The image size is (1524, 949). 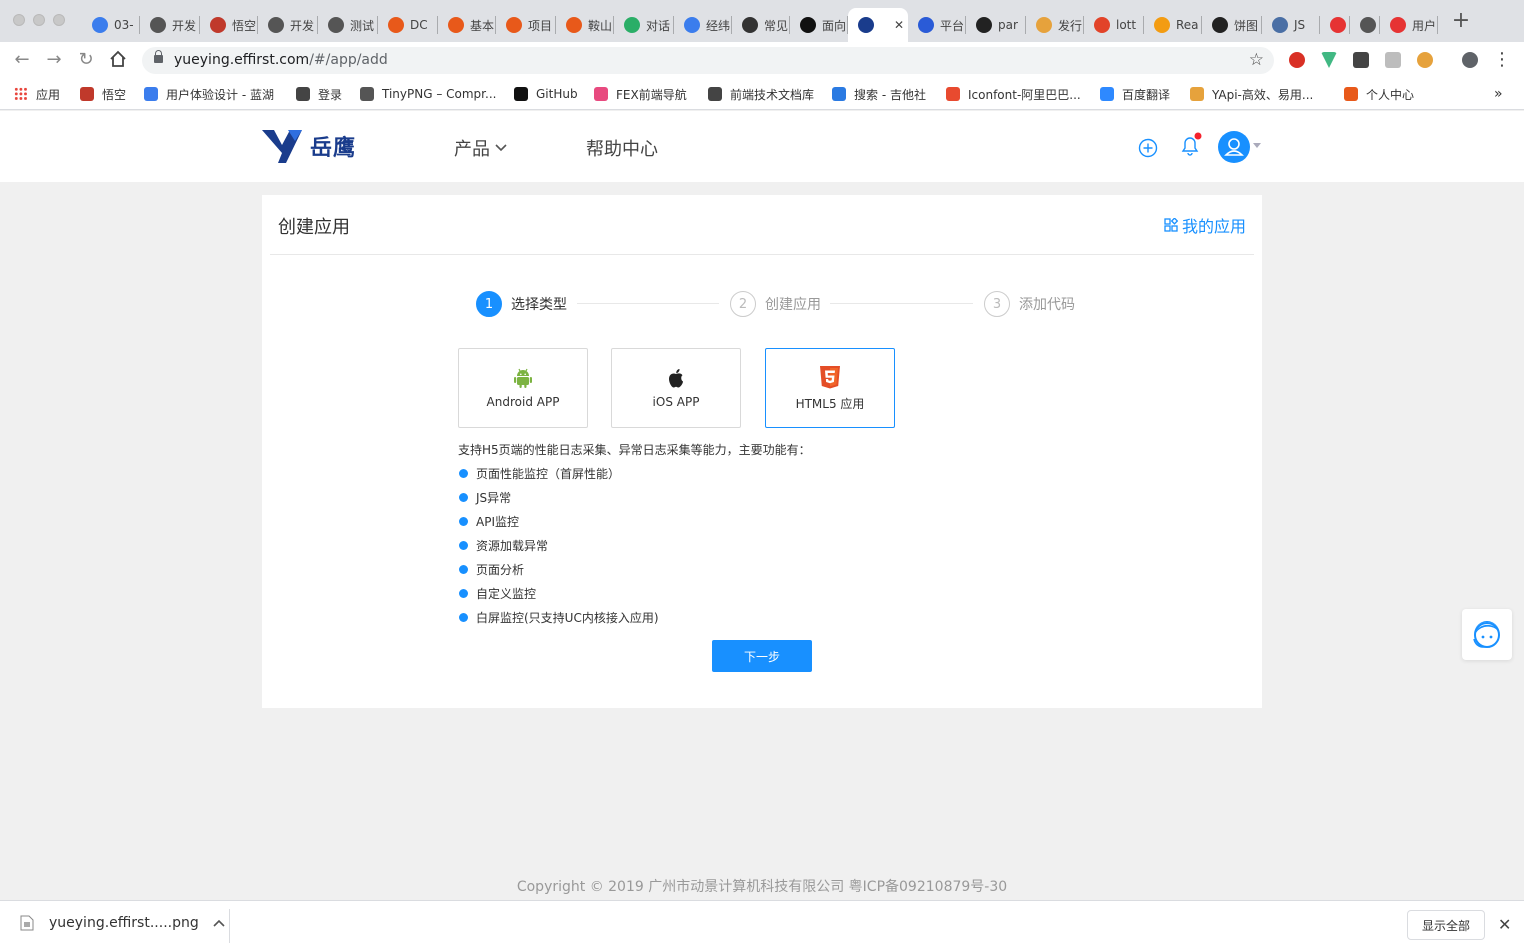 I want to click on chevron-up-icon, so click(x=219, y=923).